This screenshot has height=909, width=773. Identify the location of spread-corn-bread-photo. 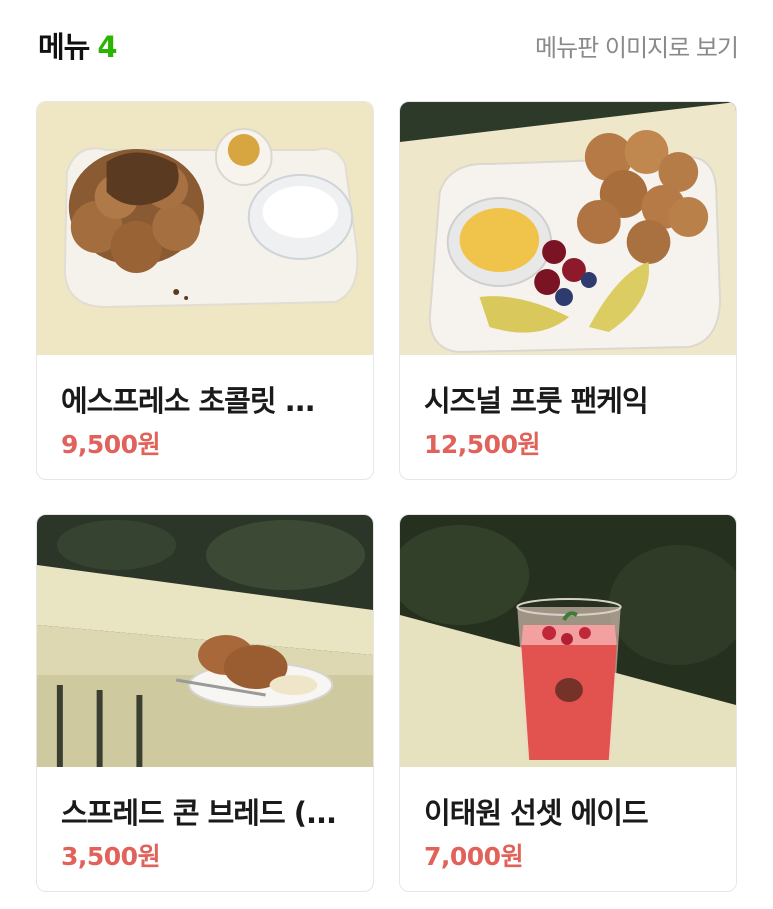
(205, 641).